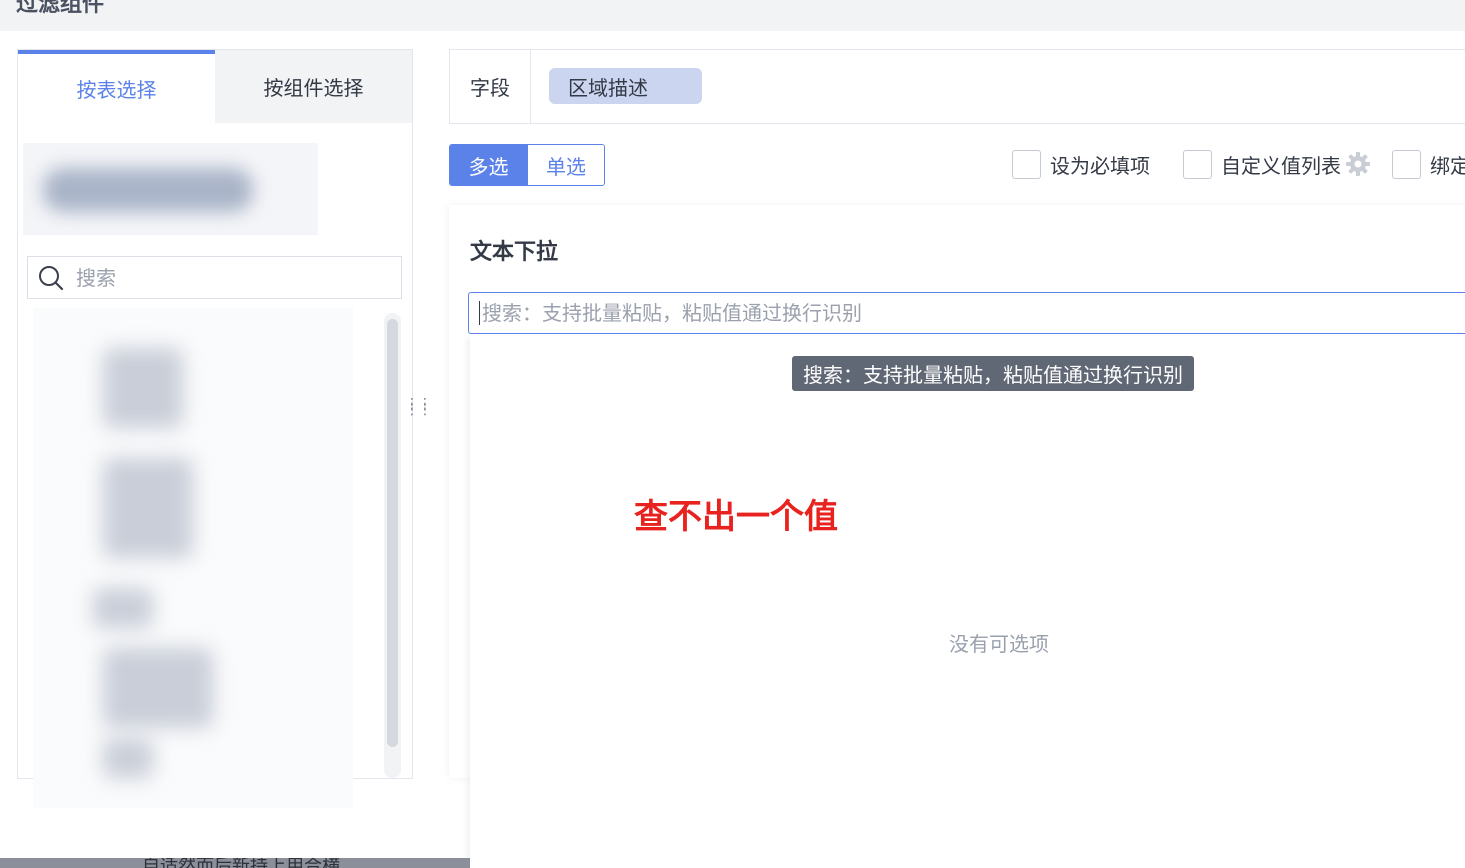  What do you see at coordinates (479, 313) in the screenshot?
I see `text-caret` at bounding box center [479, 313].